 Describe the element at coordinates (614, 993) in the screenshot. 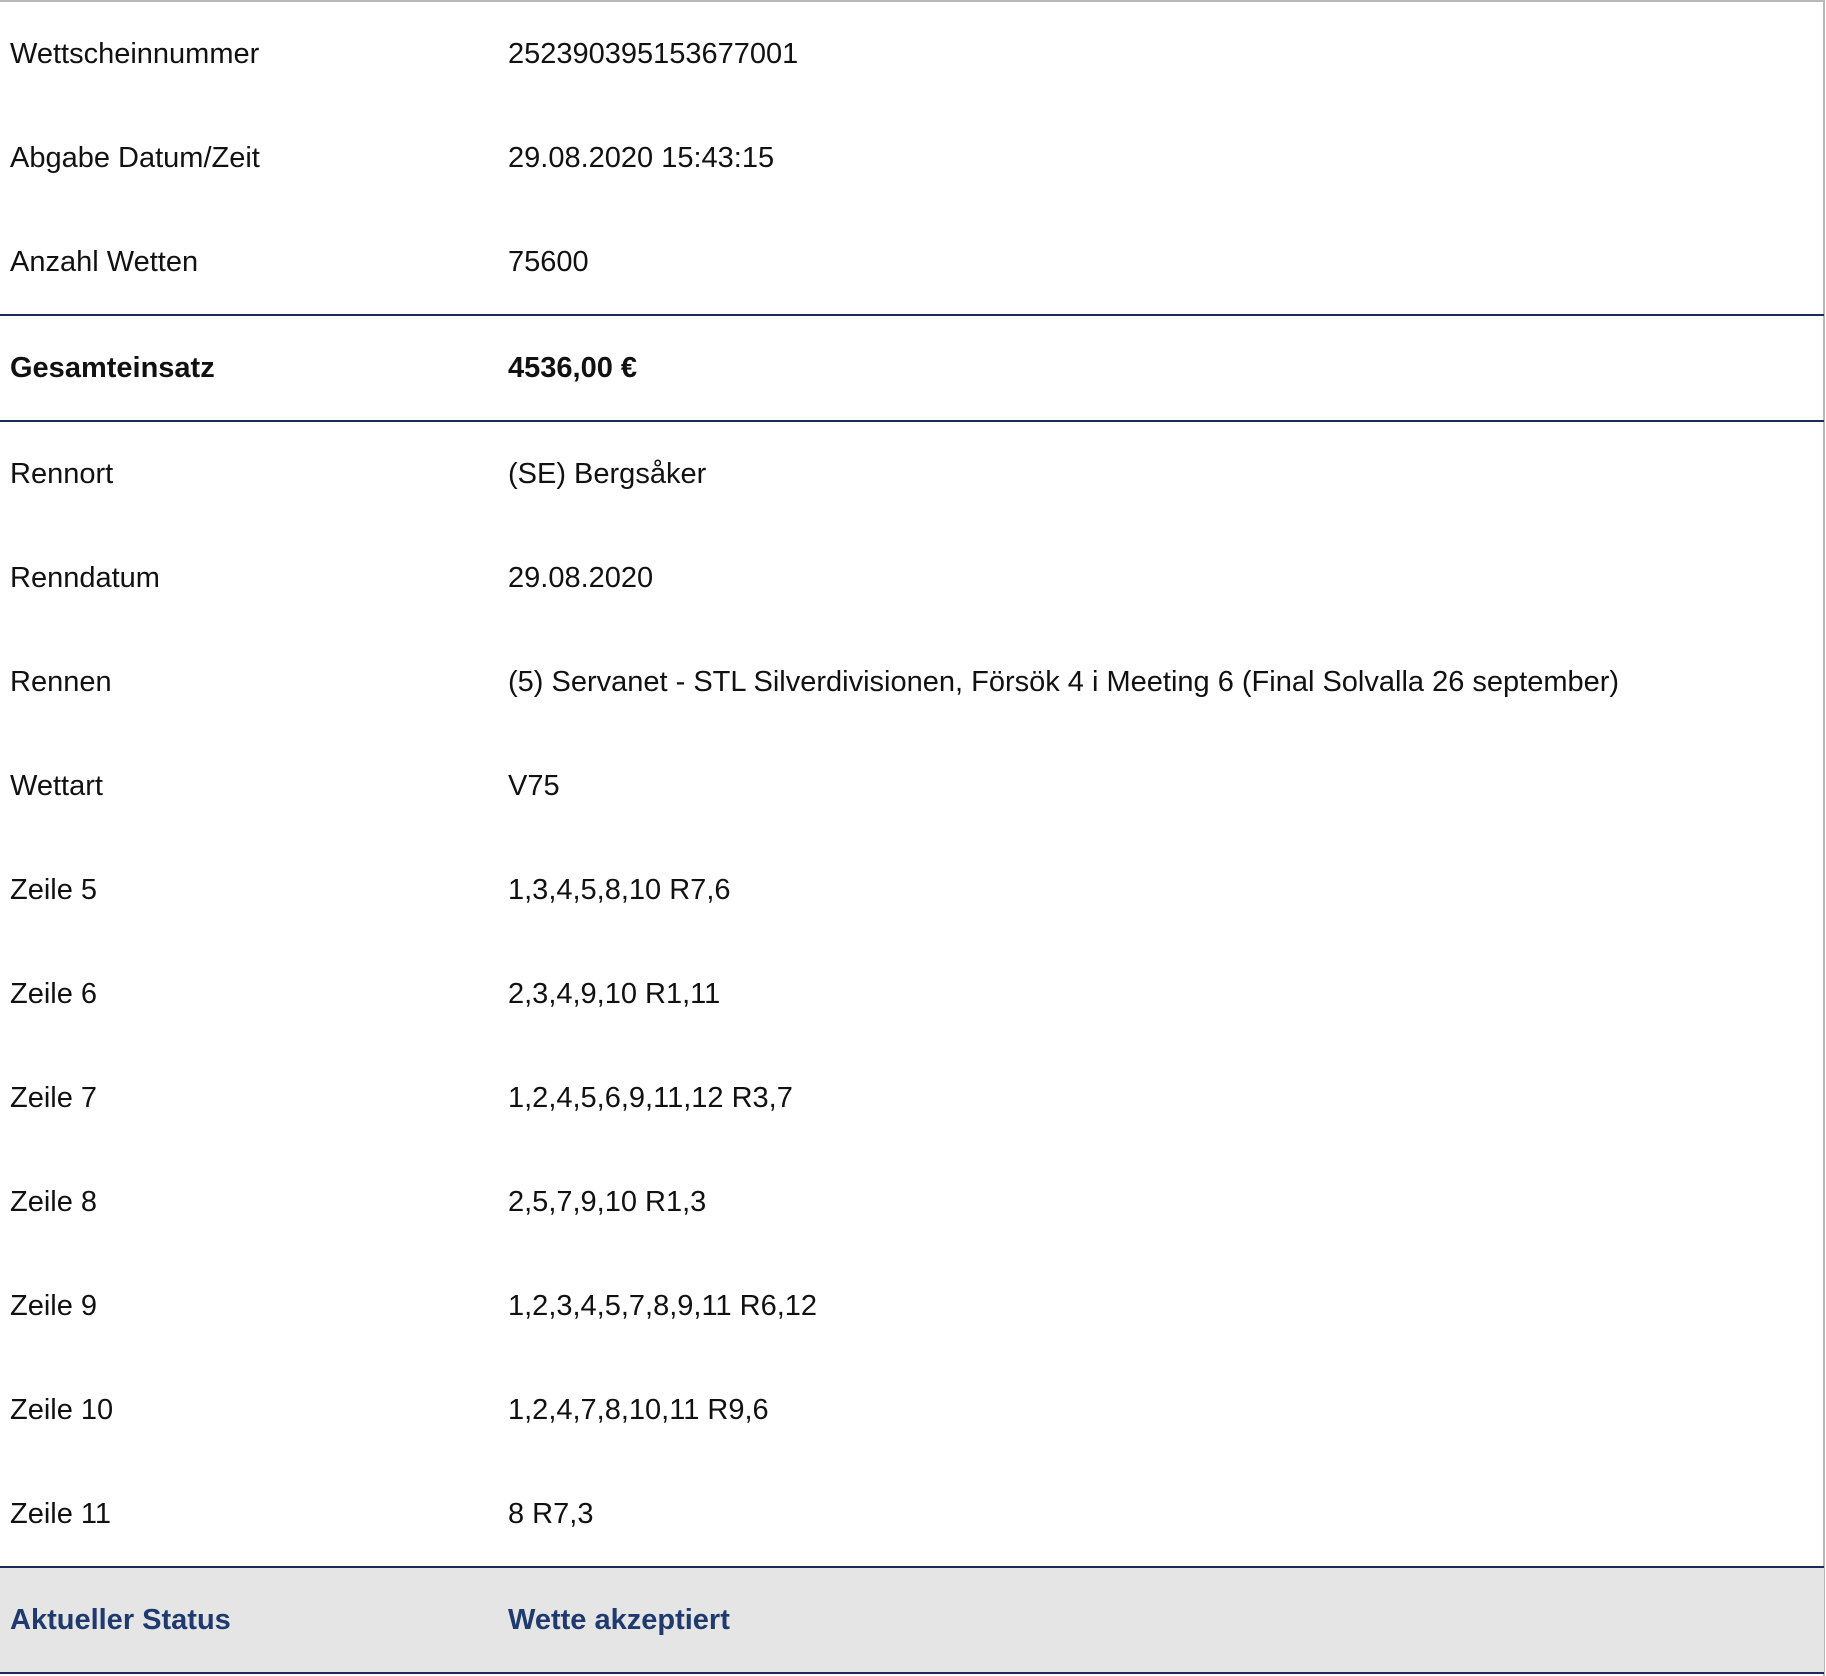

I see `line-6-value: 2,3,4,9,10 R1,11` at that location.